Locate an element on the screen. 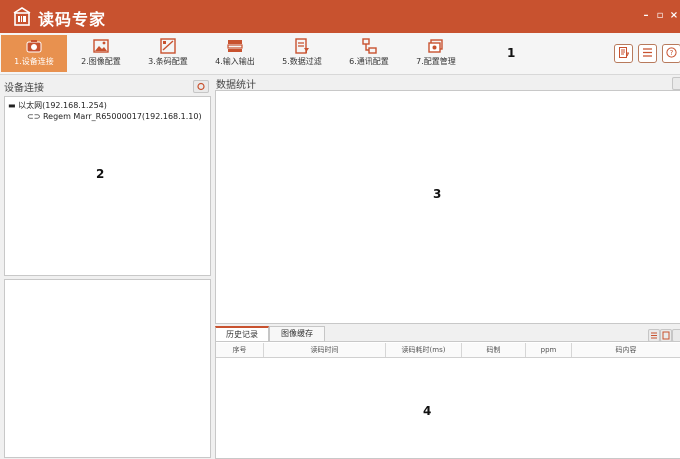 This screenshot has width=680, height=459. config-icon is located at coordinates (435, 46).